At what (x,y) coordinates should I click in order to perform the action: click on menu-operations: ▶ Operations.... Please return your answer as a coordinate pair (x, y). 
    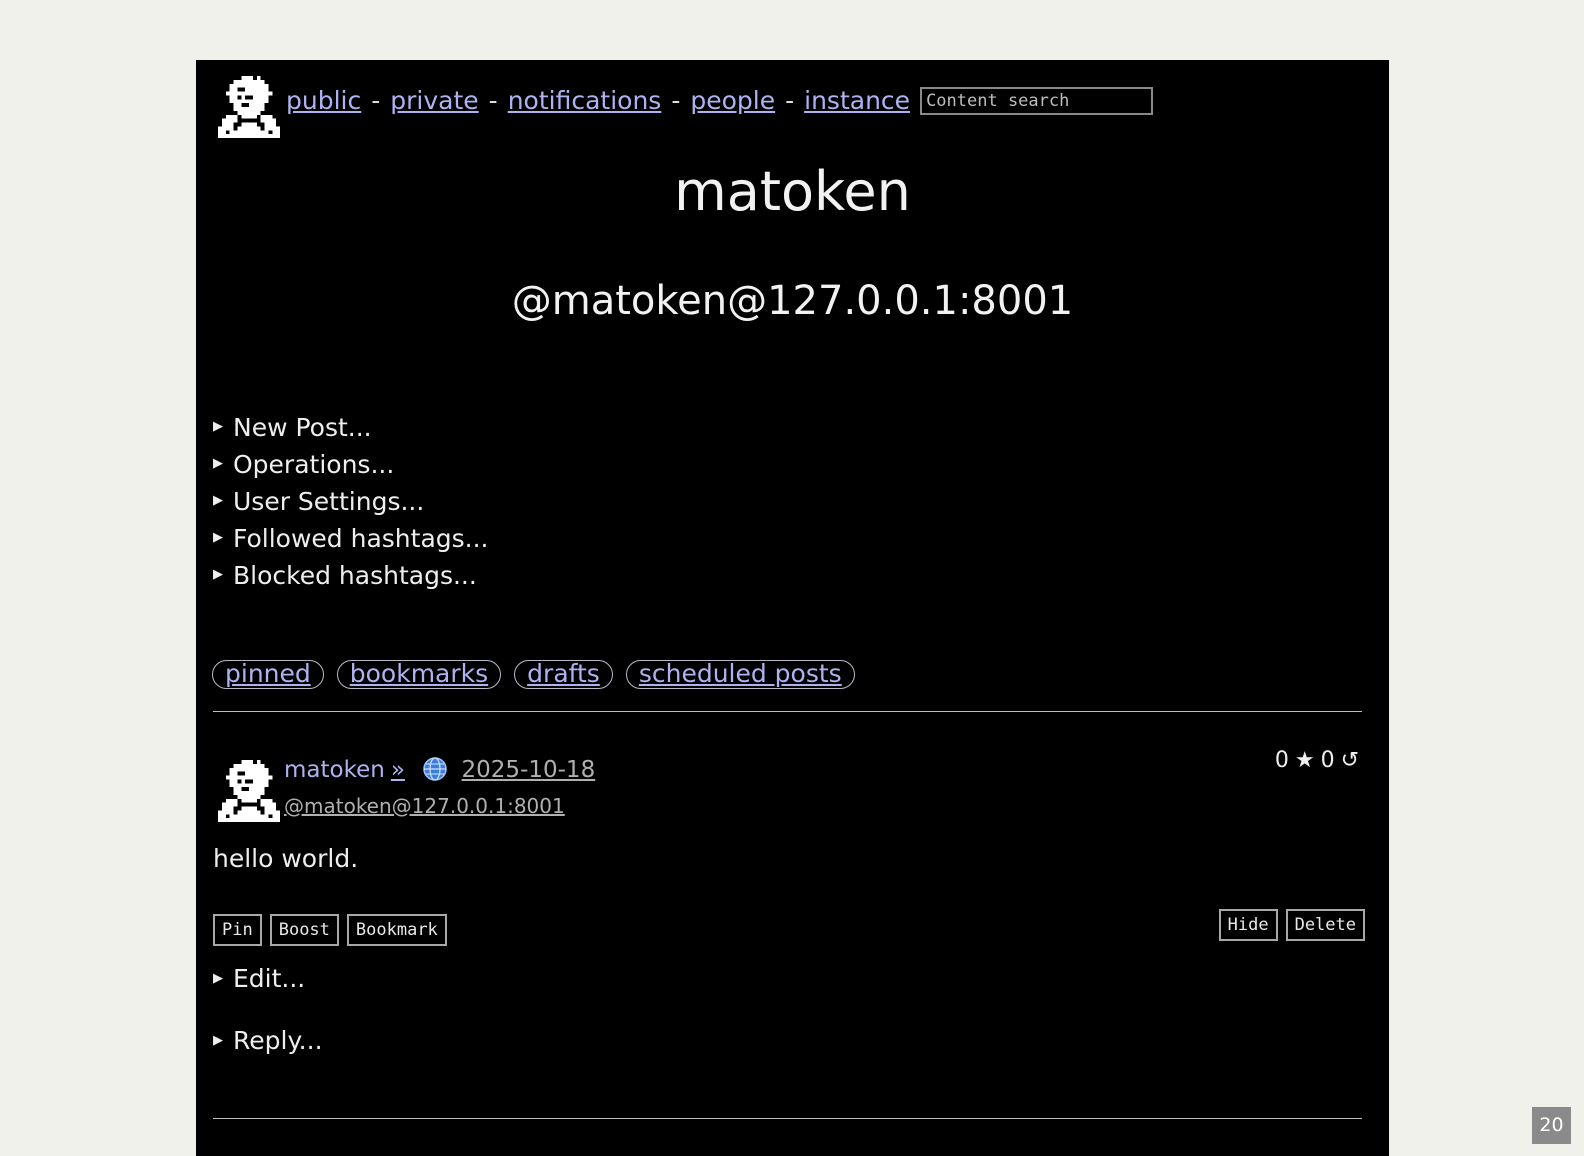
    Looking at the image, I should click on (351, 467).